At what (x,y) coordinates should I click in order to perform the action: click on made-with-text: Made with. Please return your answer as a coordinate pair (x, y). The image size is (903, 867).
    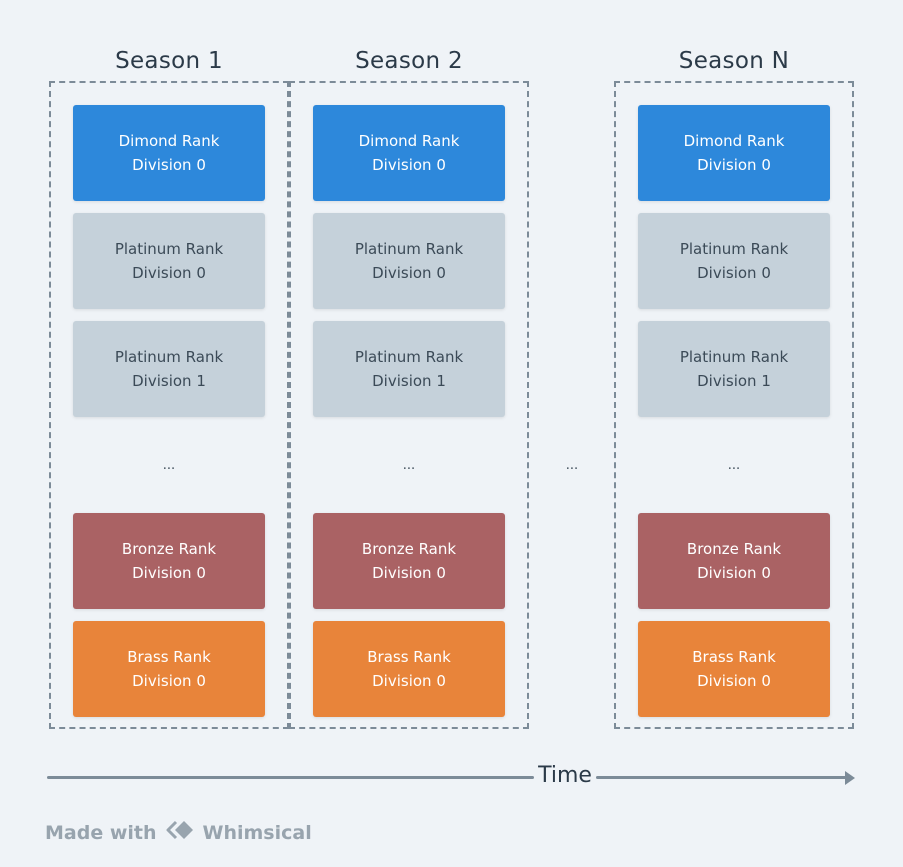
    Looking at the image, I should click on (101, 832).